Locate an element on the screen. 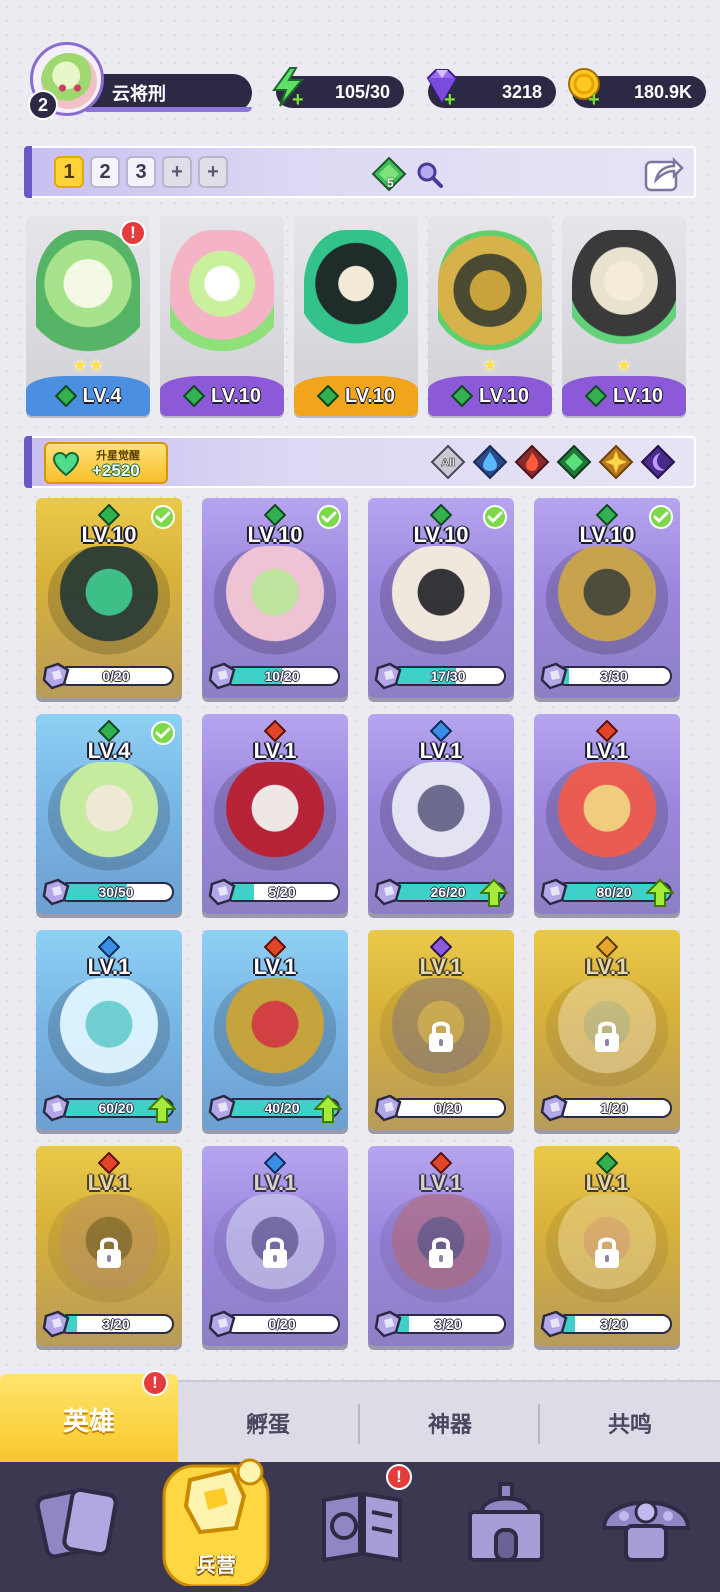 The image size is (720, 1592). filter-all-icon: All is located at coordinates (448, 462).